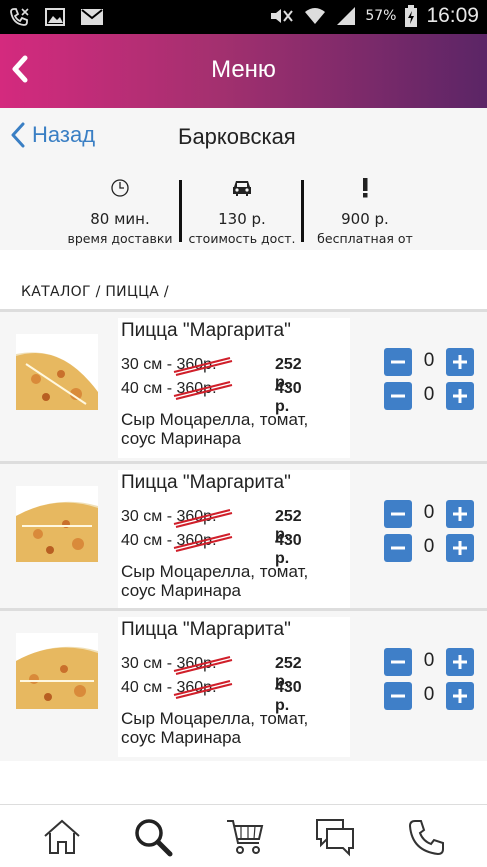  What do you see at coordinates (452, 15) in the screenshot?
I see `clock-time: 16:09` at bounding box center [452, 15].